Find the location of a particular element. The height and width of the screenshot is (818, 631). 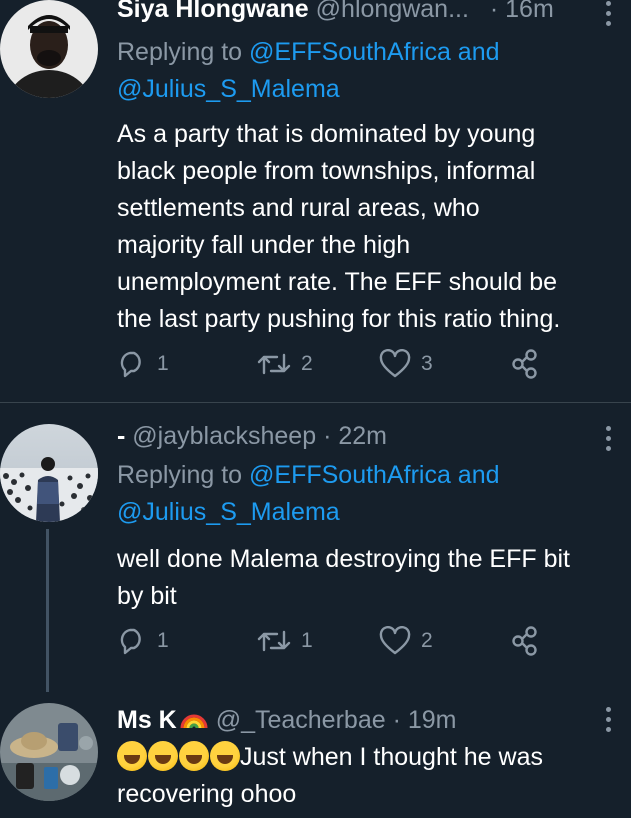

user-handle: @jayblacksheep is located at coordinates (224, 436).